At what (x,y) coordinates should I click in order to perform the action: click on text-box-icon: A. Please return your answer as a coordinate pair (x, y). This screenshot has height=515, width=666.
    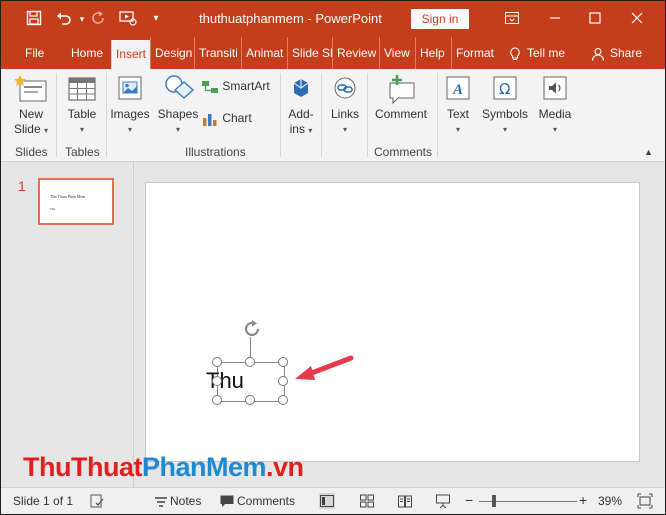
    Looking at the image, I should click on (458, 89).